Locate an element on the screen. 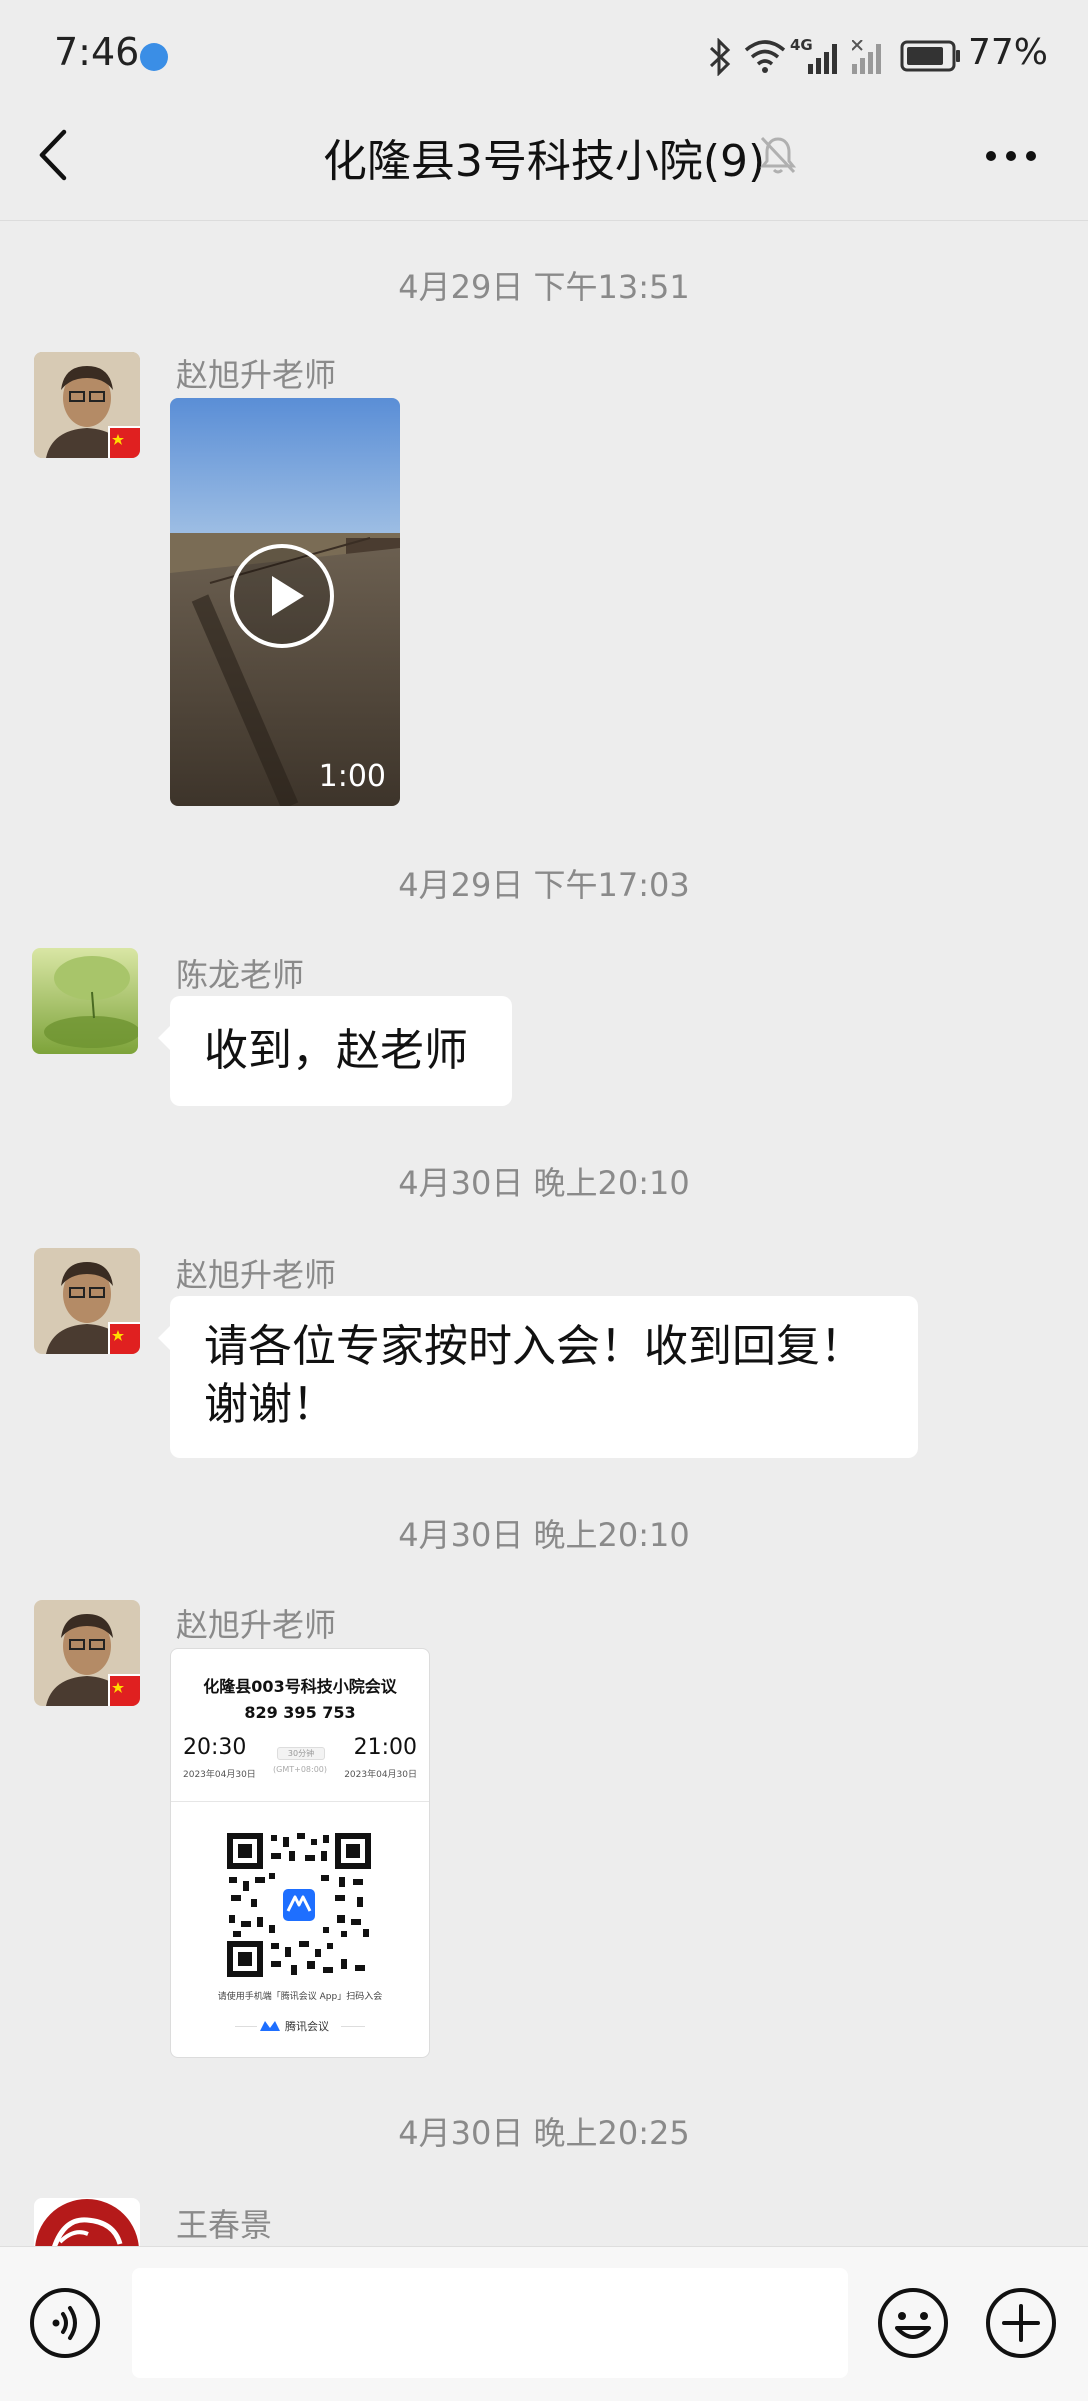 This screenshot has width=1088, height=2401. meeting-end-date: 2023年04月30日 is located at coordinates (380, 1775).